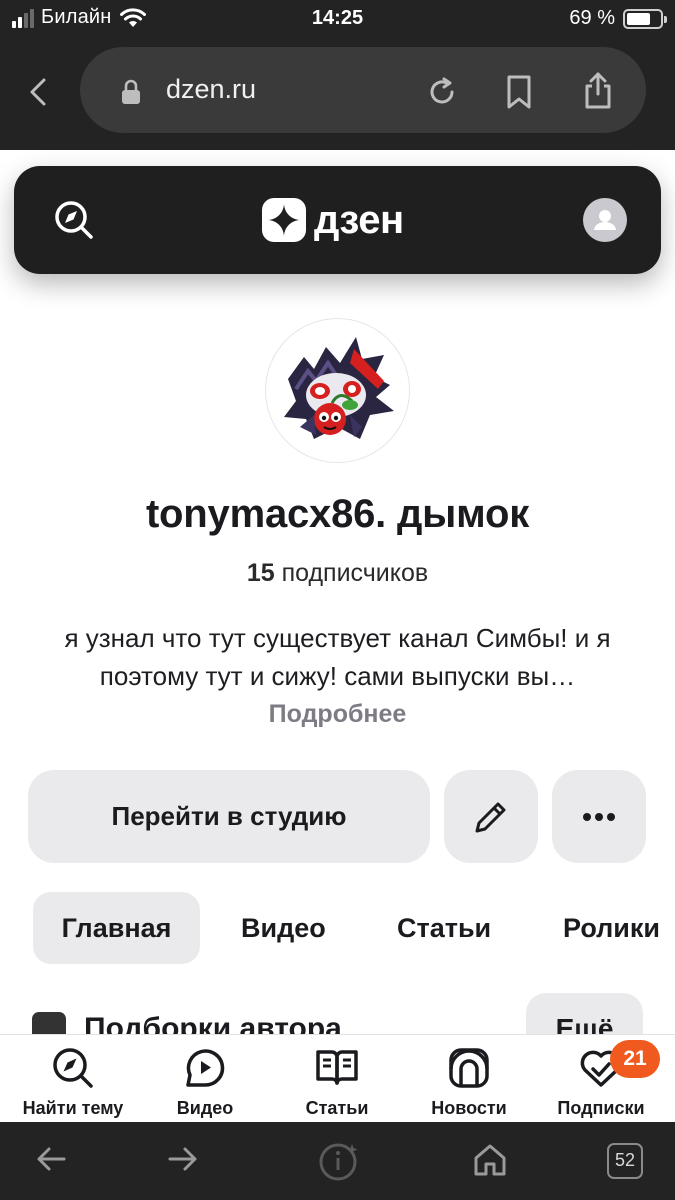  Describe the element at coordinates (599, 816) in the screenshot. I see `more-options-button` at that location.